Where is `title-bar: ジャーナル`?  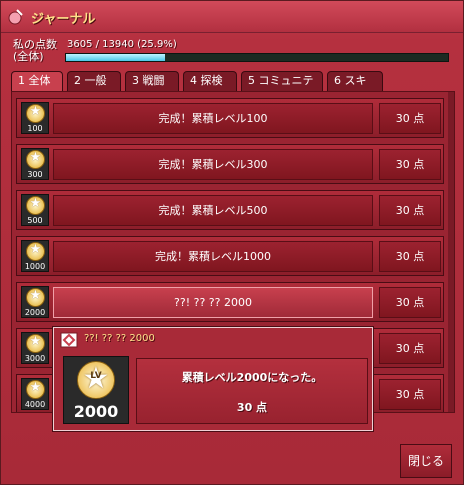 title-bar: ジャーナル is located at coordinates (232, 17).